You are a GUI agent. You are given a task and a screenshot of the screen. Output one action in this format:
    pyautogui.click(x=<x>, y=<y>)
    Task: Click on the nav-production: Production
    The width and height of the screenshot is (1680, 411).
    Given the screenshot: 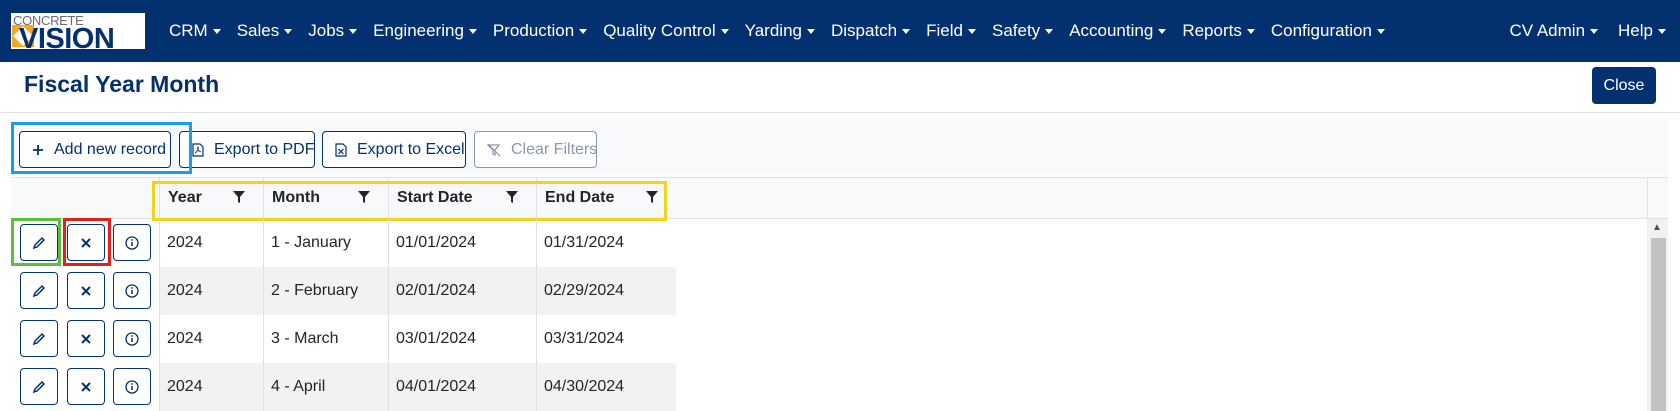 What is the action you would take?
    pyautogui.click(x=540, y=31)
    